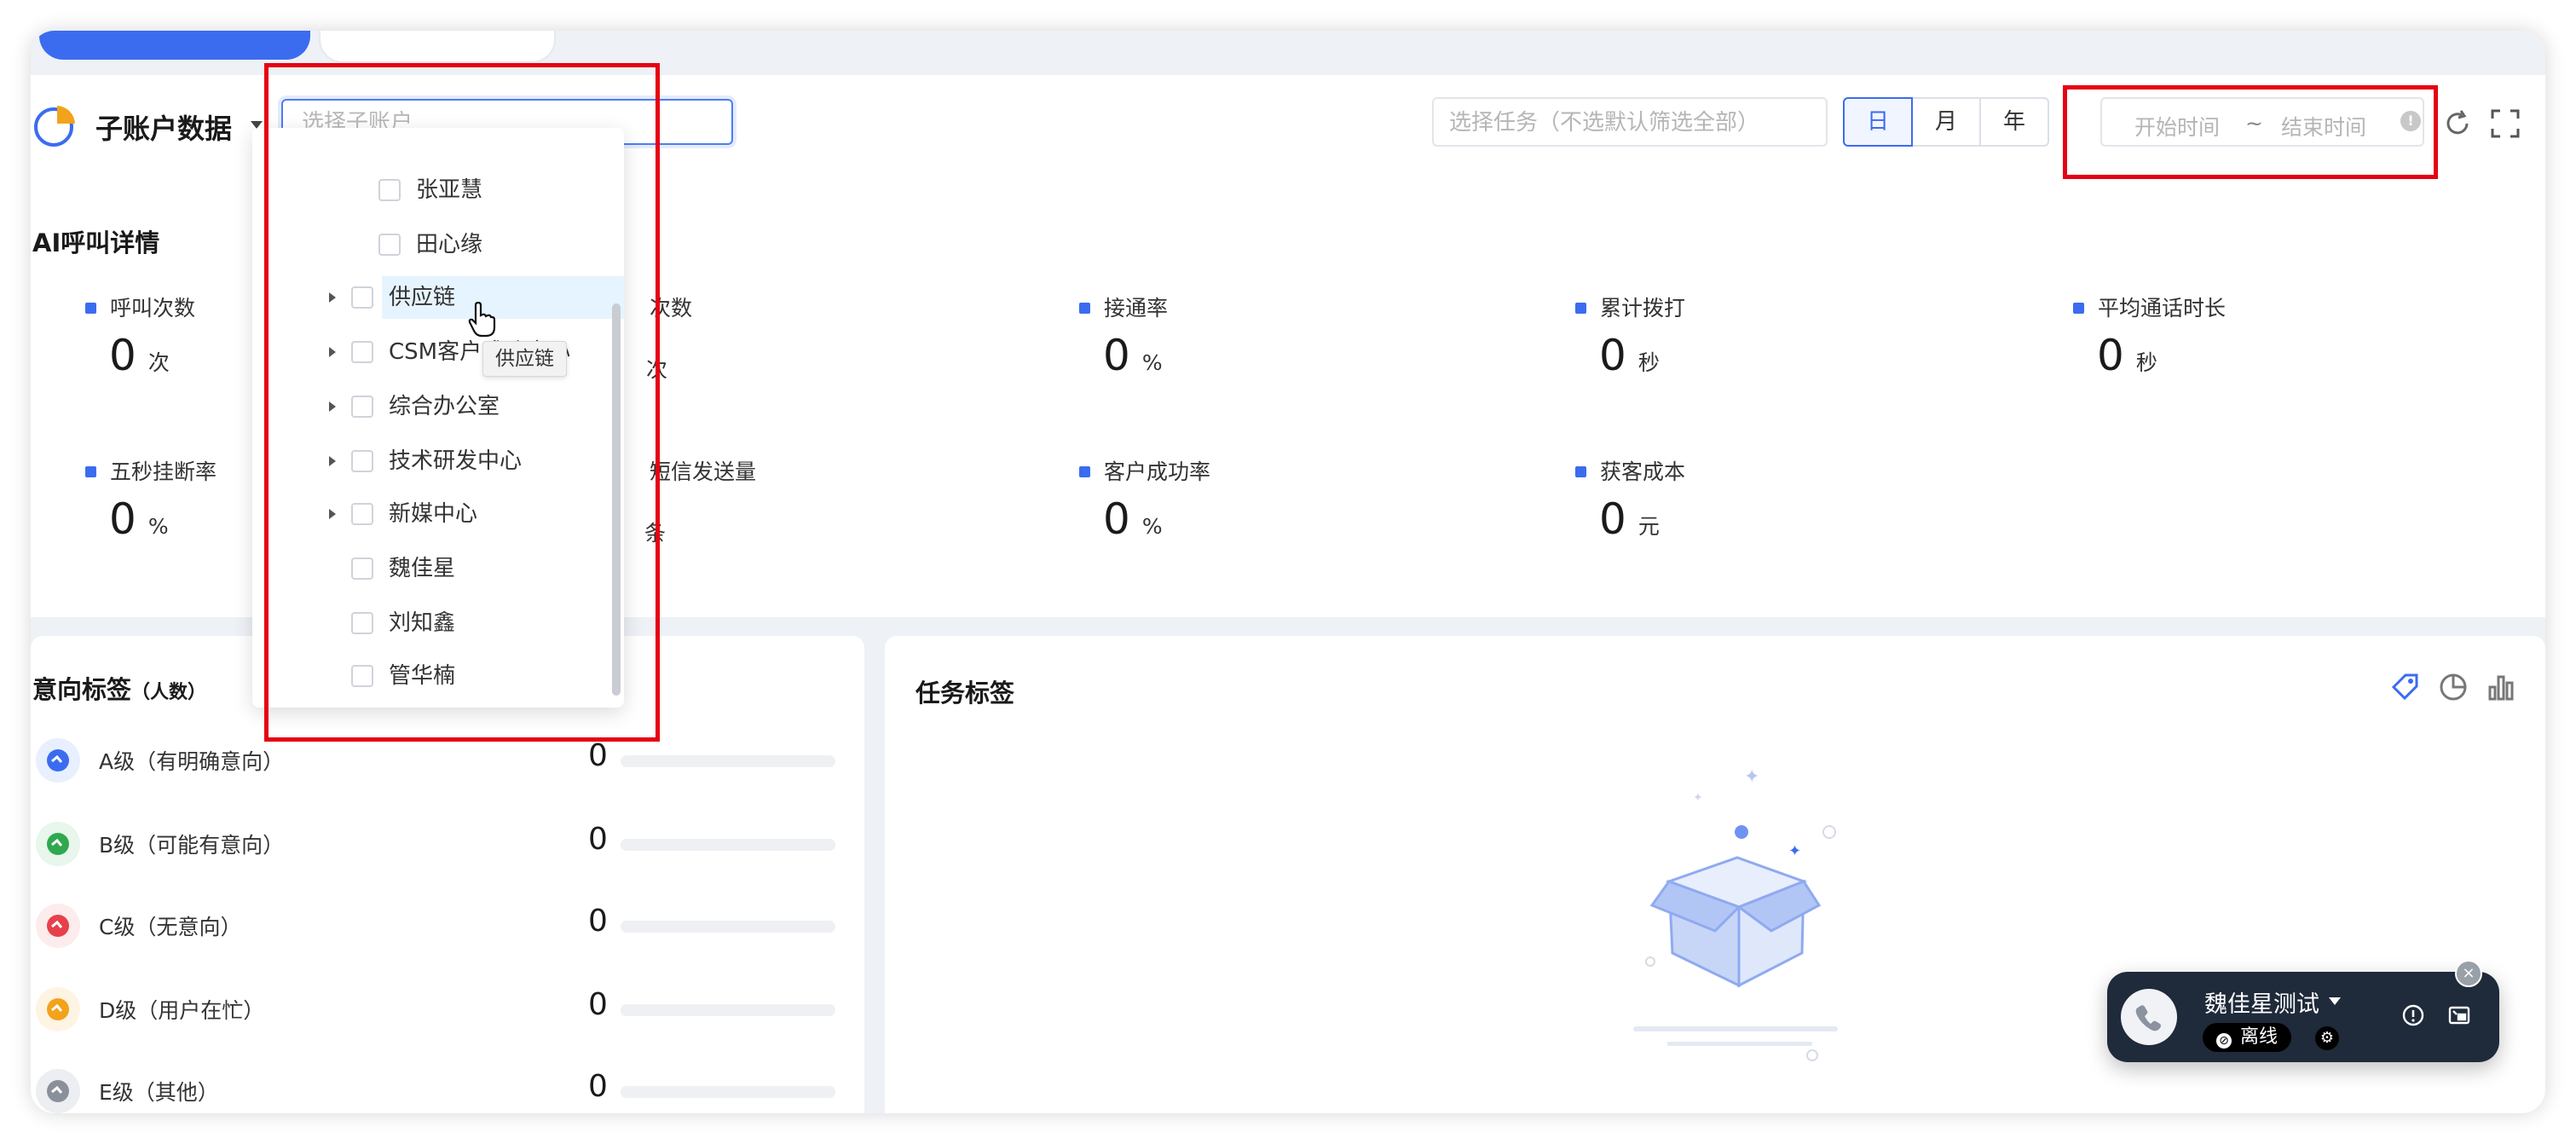  I want to click on highlight-box-date-range, so click(2250, 132).